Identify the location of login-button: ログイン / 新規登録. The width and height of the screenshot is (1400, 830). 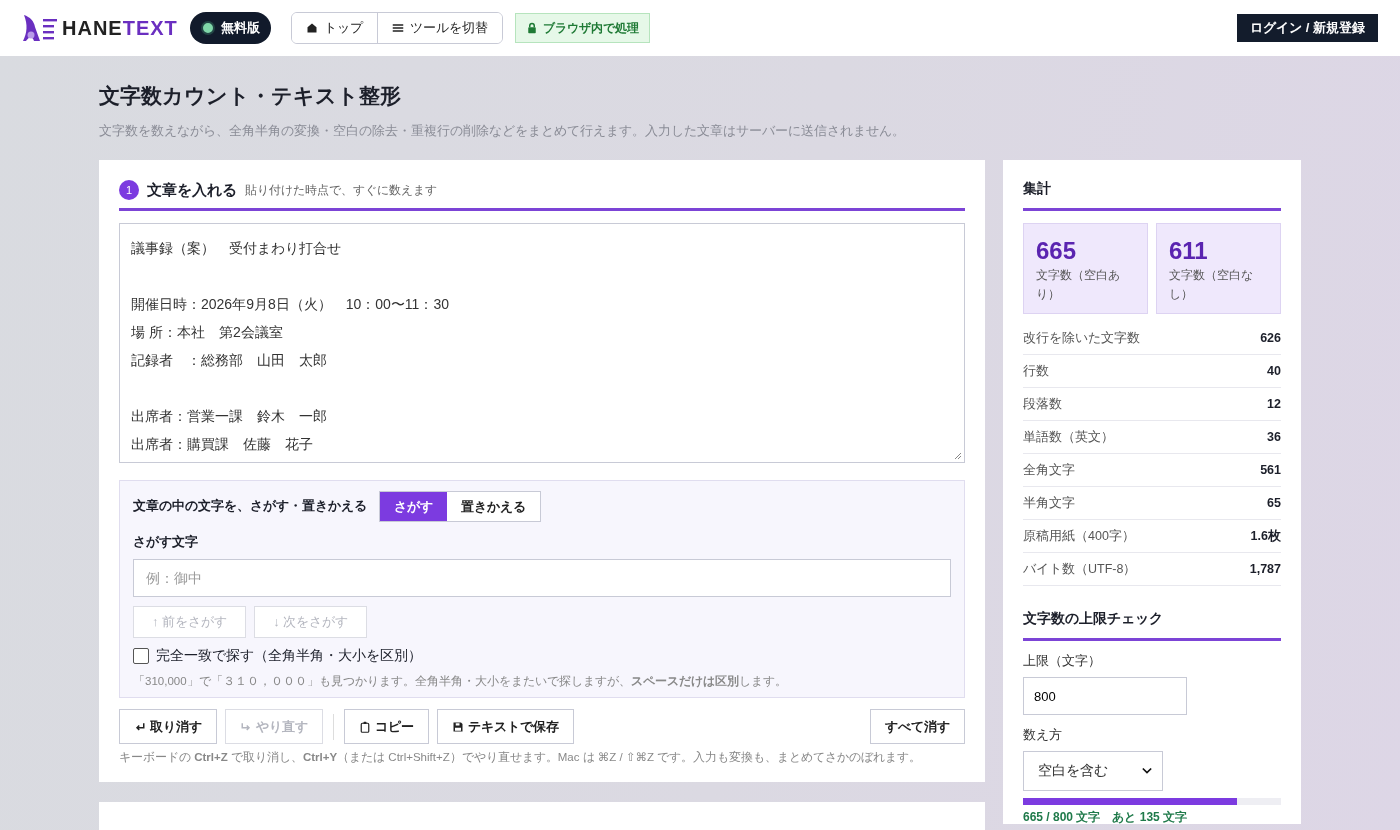
(1307, 28).